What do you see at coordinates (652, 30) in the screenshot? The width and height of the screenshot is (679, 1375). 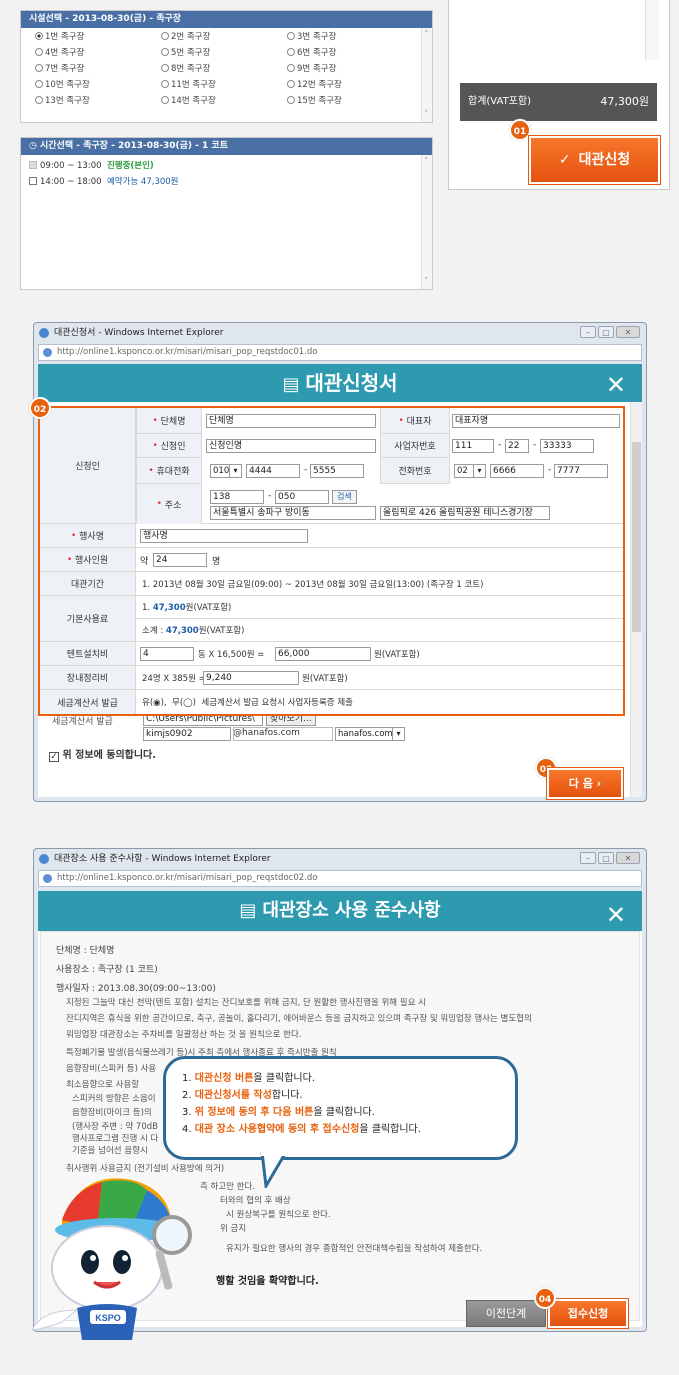 I see `summary-scrollbar` at bounding box center [652, 30].